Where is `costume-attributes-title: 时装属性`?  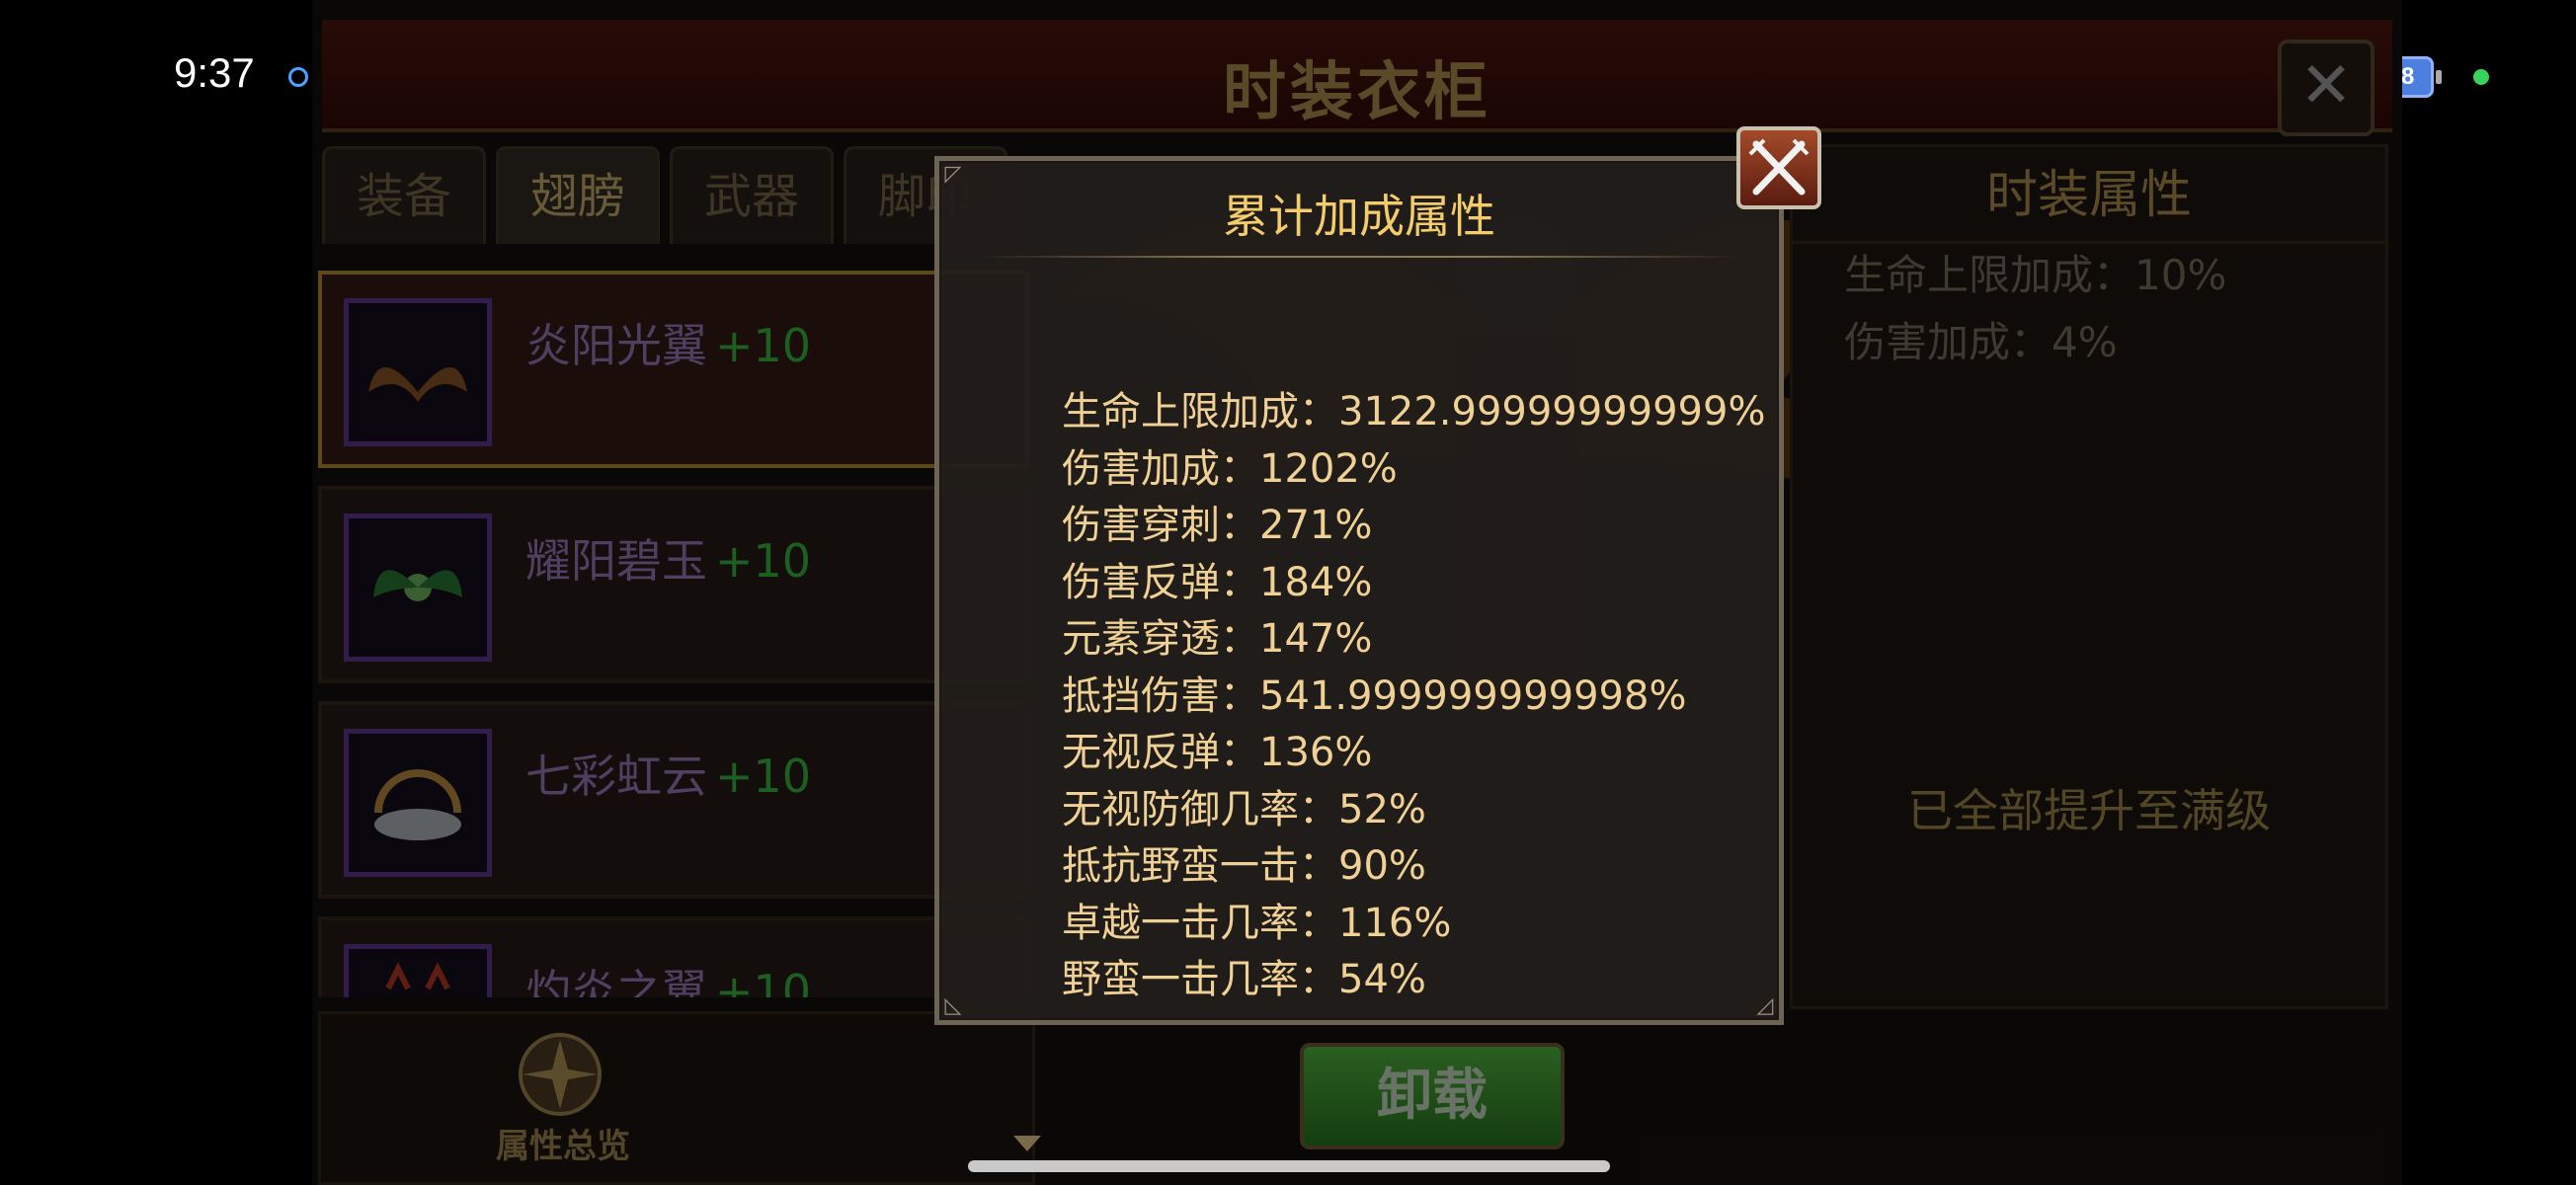
costume-attributes-title: 时装属性 is located at coordinates (2089, 199).